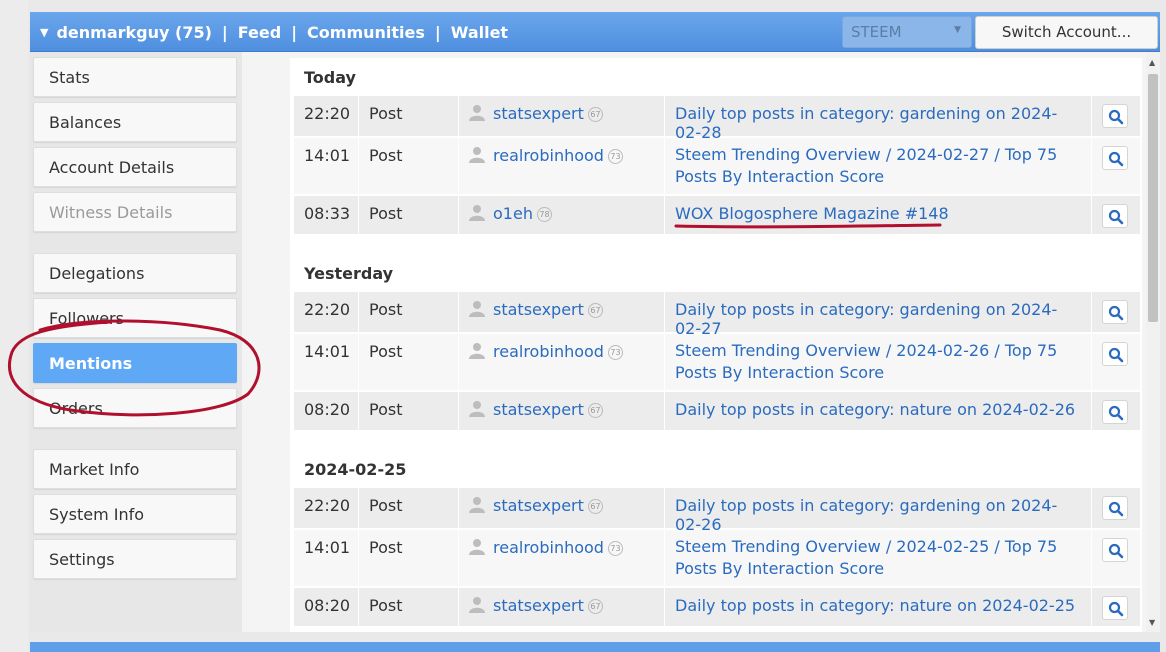  What do you see at coordinates (513, 213) in the screenshot?
I see `mention-username: o1eh` at bounding box center [513, 213].